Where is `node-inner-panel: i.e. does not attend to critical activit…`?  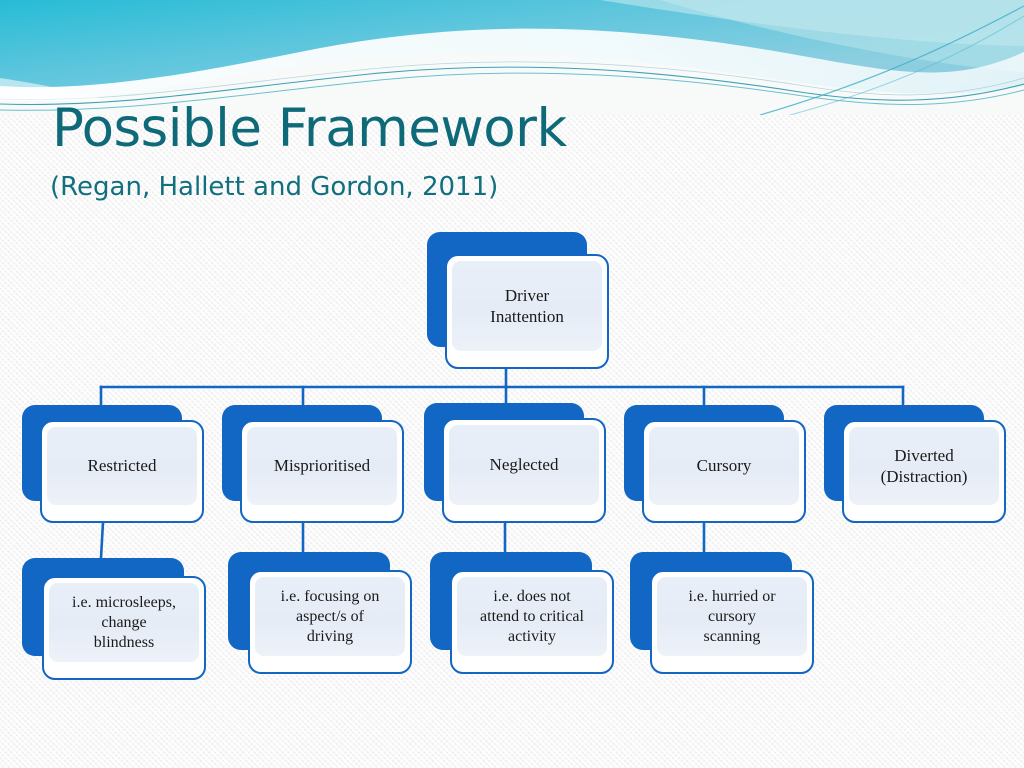 node-inner-panel: i.e. does not attend to critical activit… is located at coordinates (532, 616).